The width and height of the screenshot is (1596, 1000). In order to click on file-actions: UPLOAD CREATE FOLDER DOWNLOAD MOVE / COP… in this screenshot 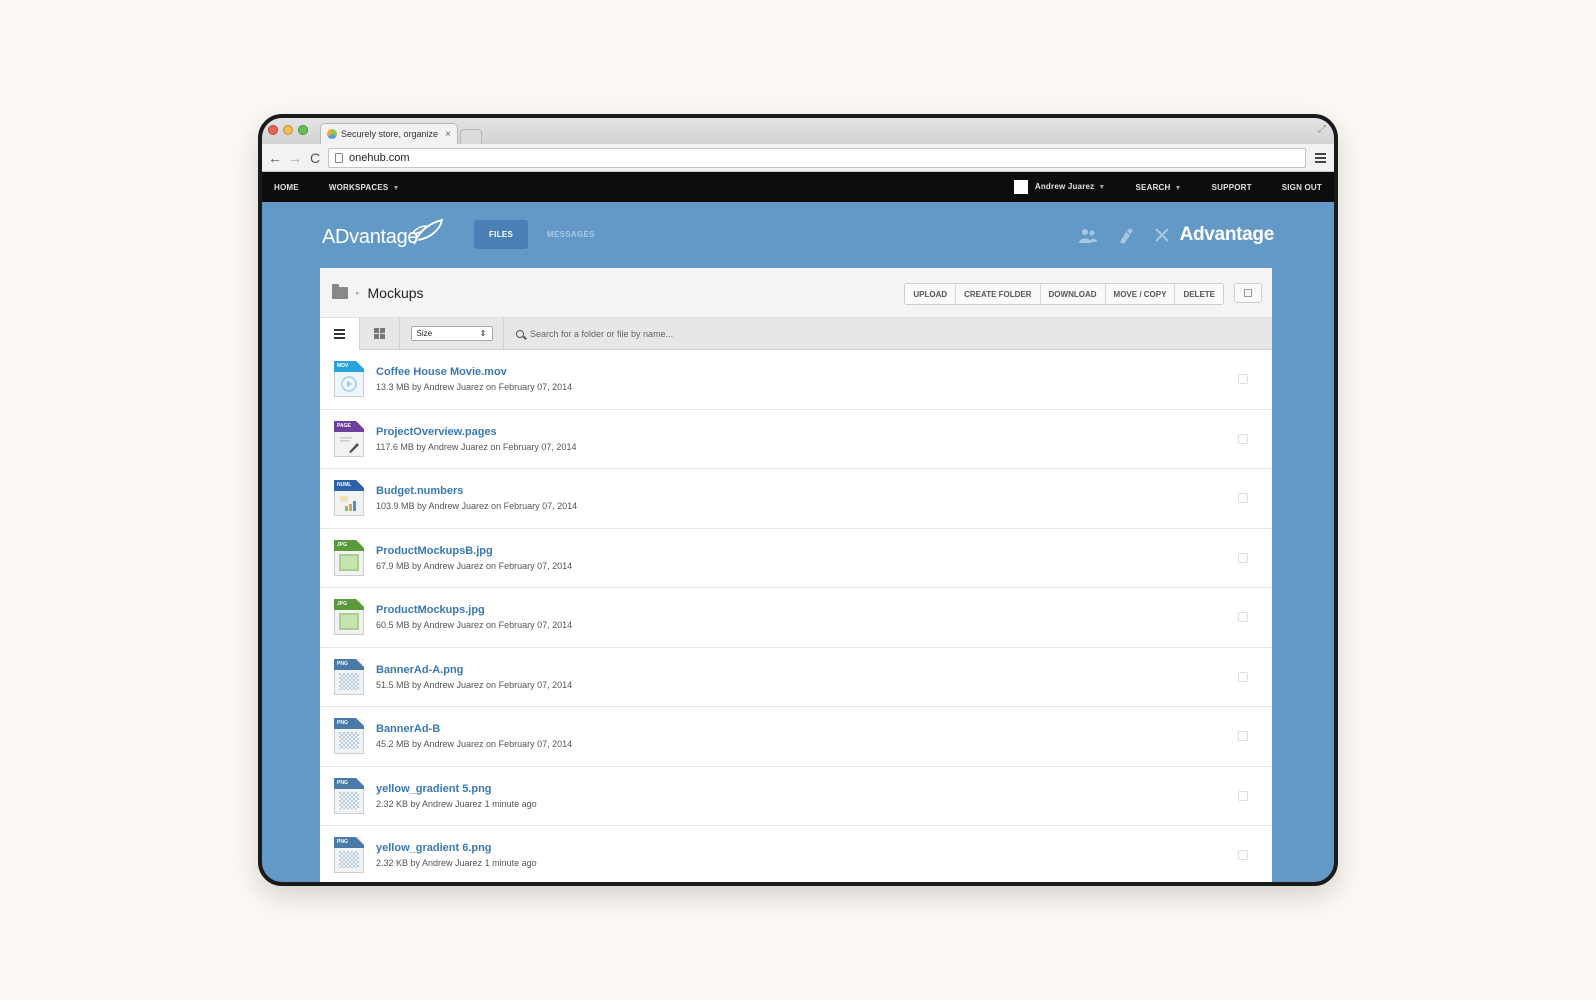, I will do `click(1064, 294)`.